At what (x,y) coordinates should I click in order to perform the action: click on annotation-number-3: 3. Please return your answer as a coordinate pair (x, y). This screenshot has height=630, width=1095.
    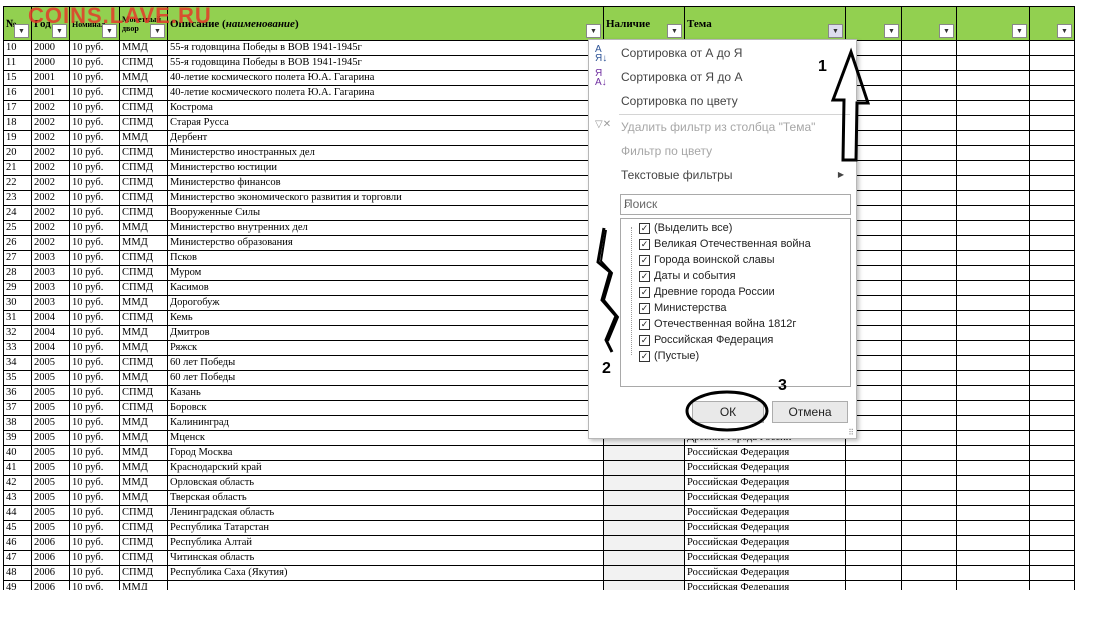
    Looking at the image, I should click on (782, 385).